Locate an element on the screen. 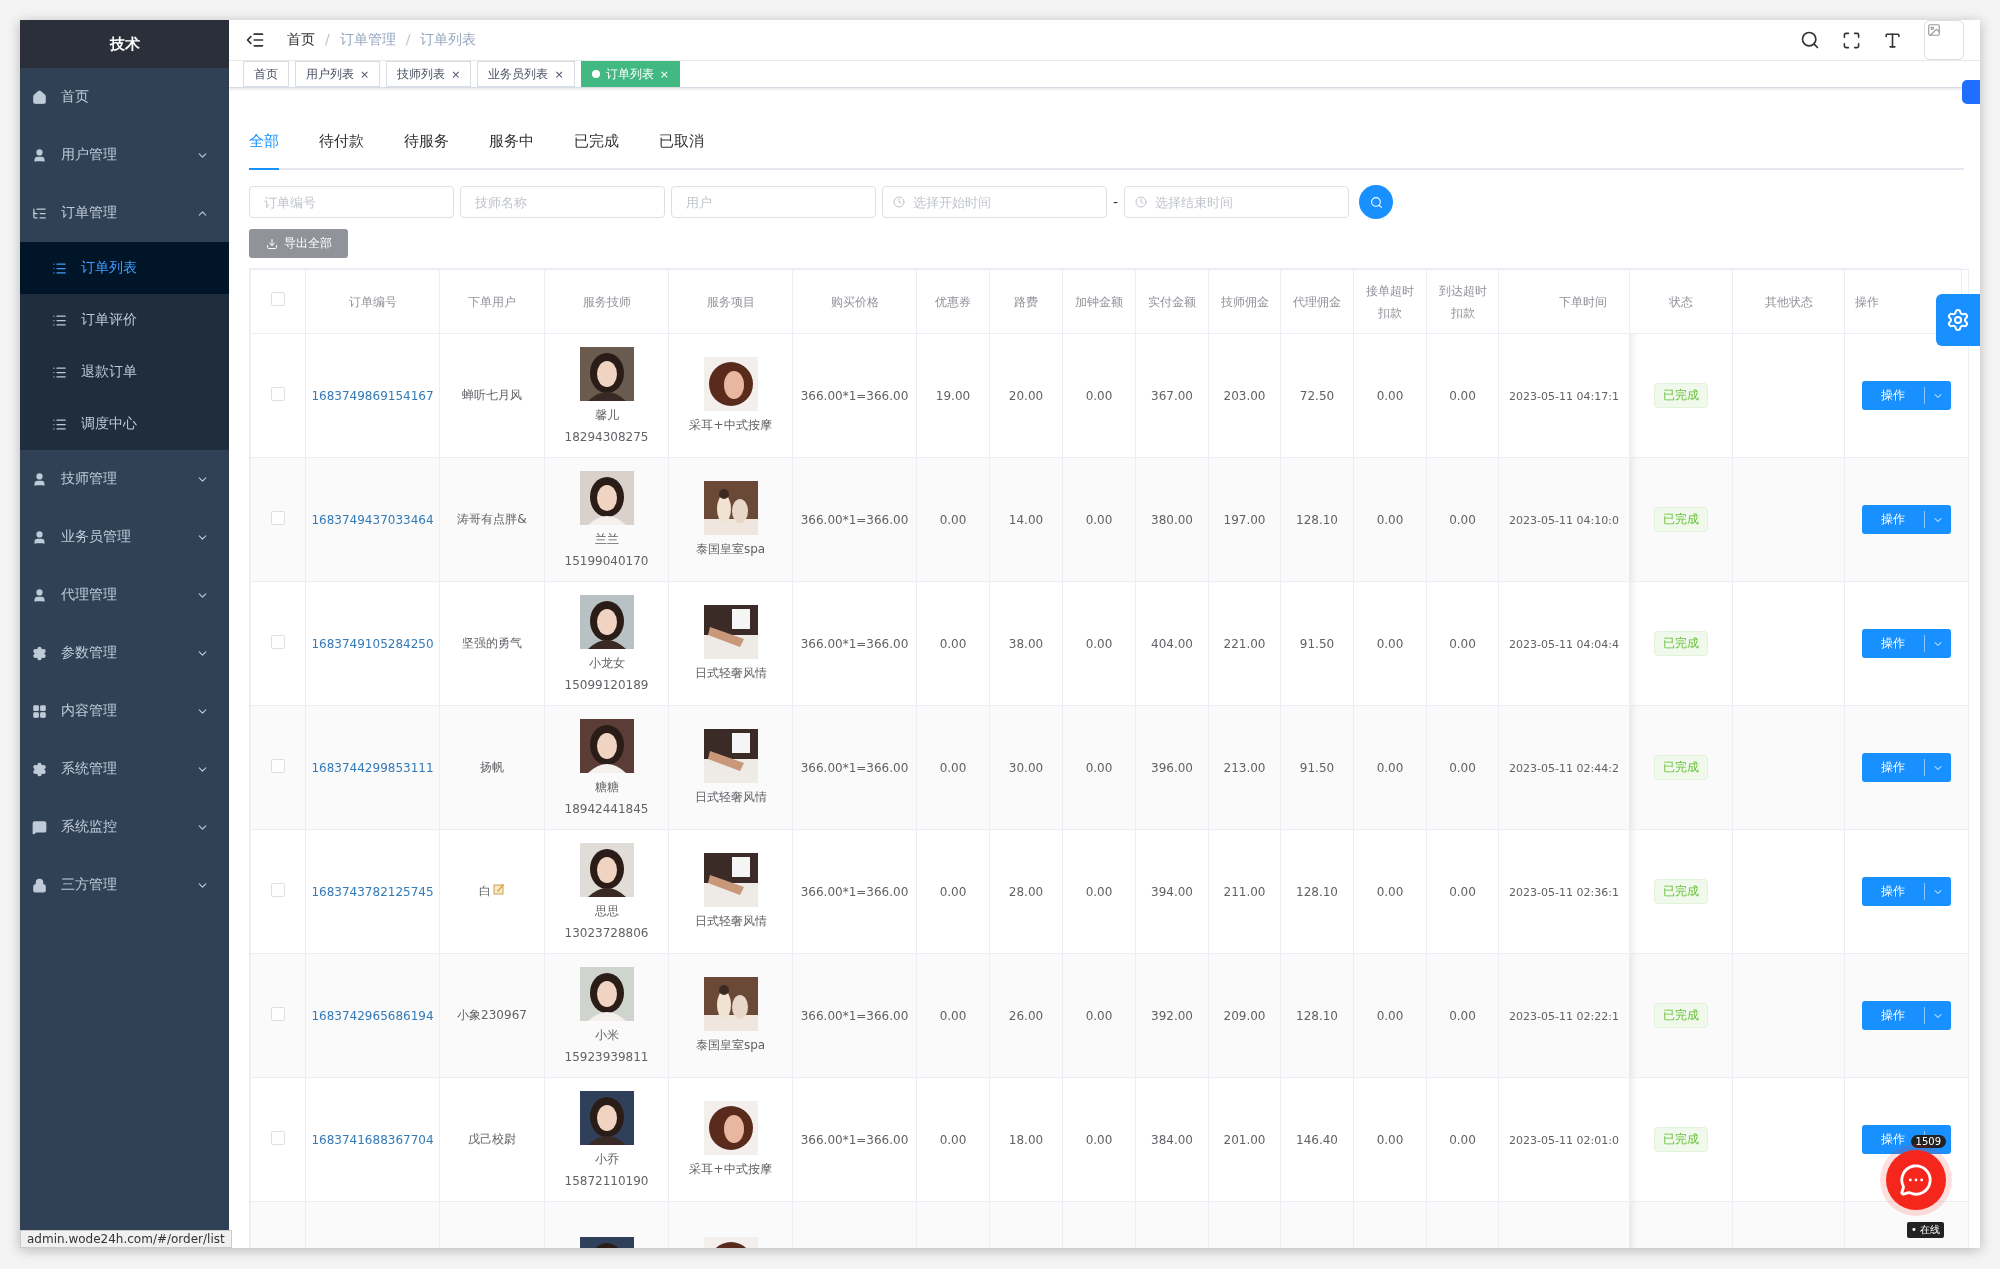  unread-badge: 1509 is located at coordinates (1928, 1141).